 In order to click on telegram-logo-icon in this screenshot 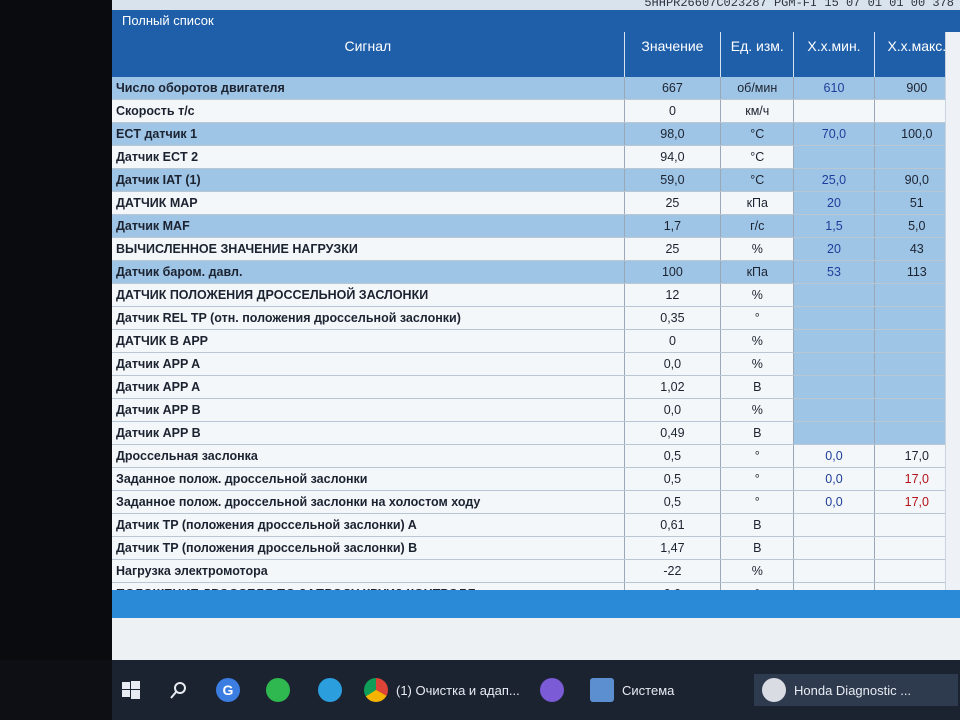, I will do `click(330, 690)`.